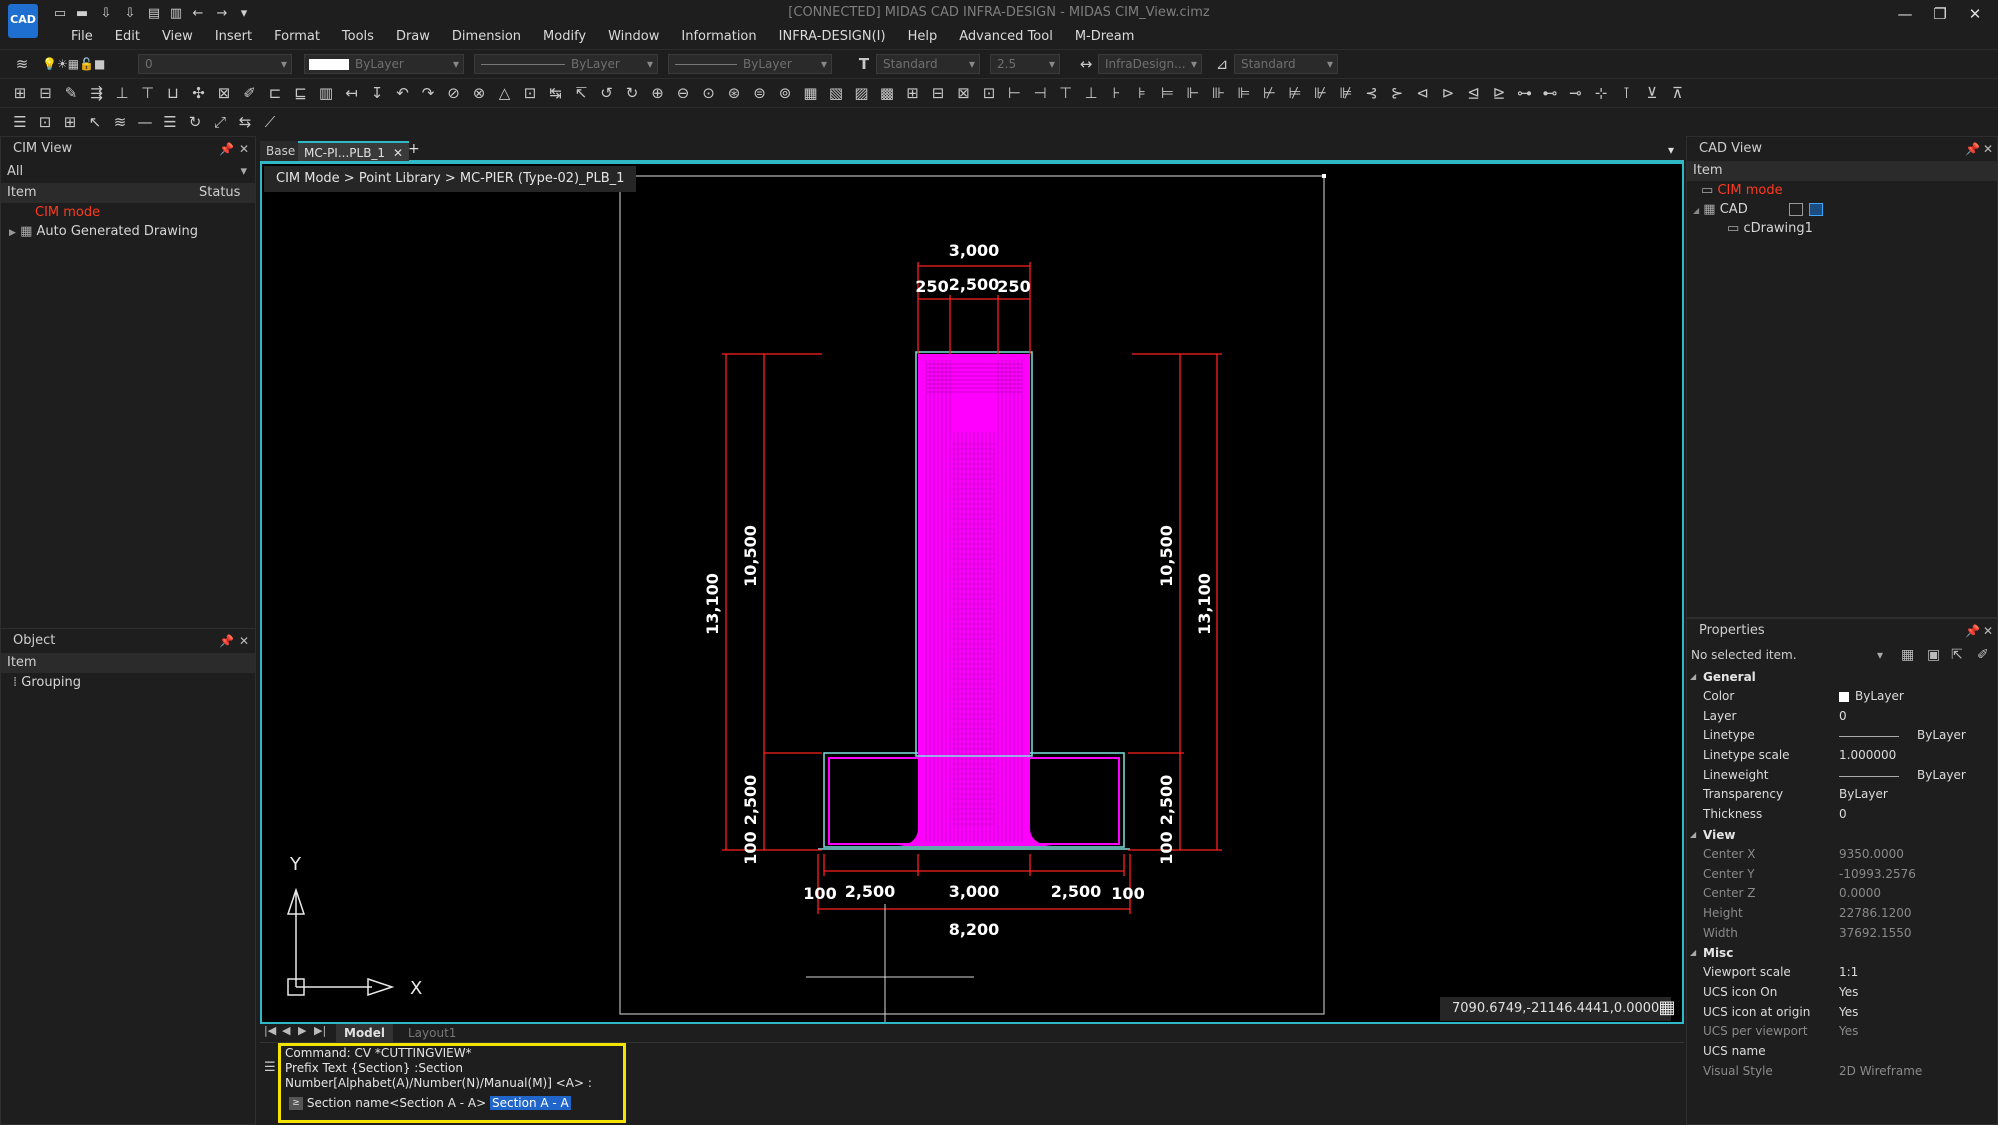  I want to click on tool-icon: ↧, so click(377, 93).